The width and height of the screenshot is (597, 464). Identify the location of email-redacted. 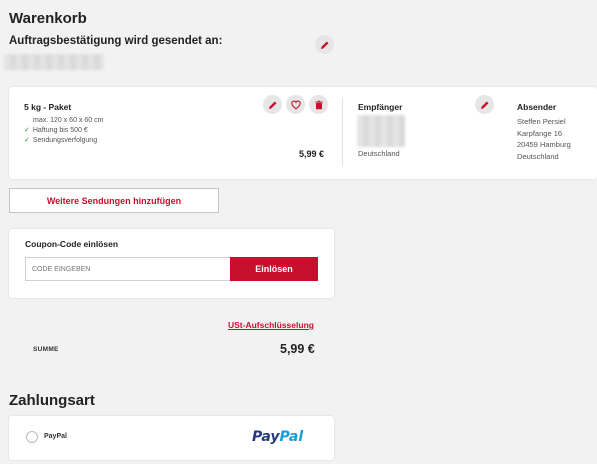
(54, 62).